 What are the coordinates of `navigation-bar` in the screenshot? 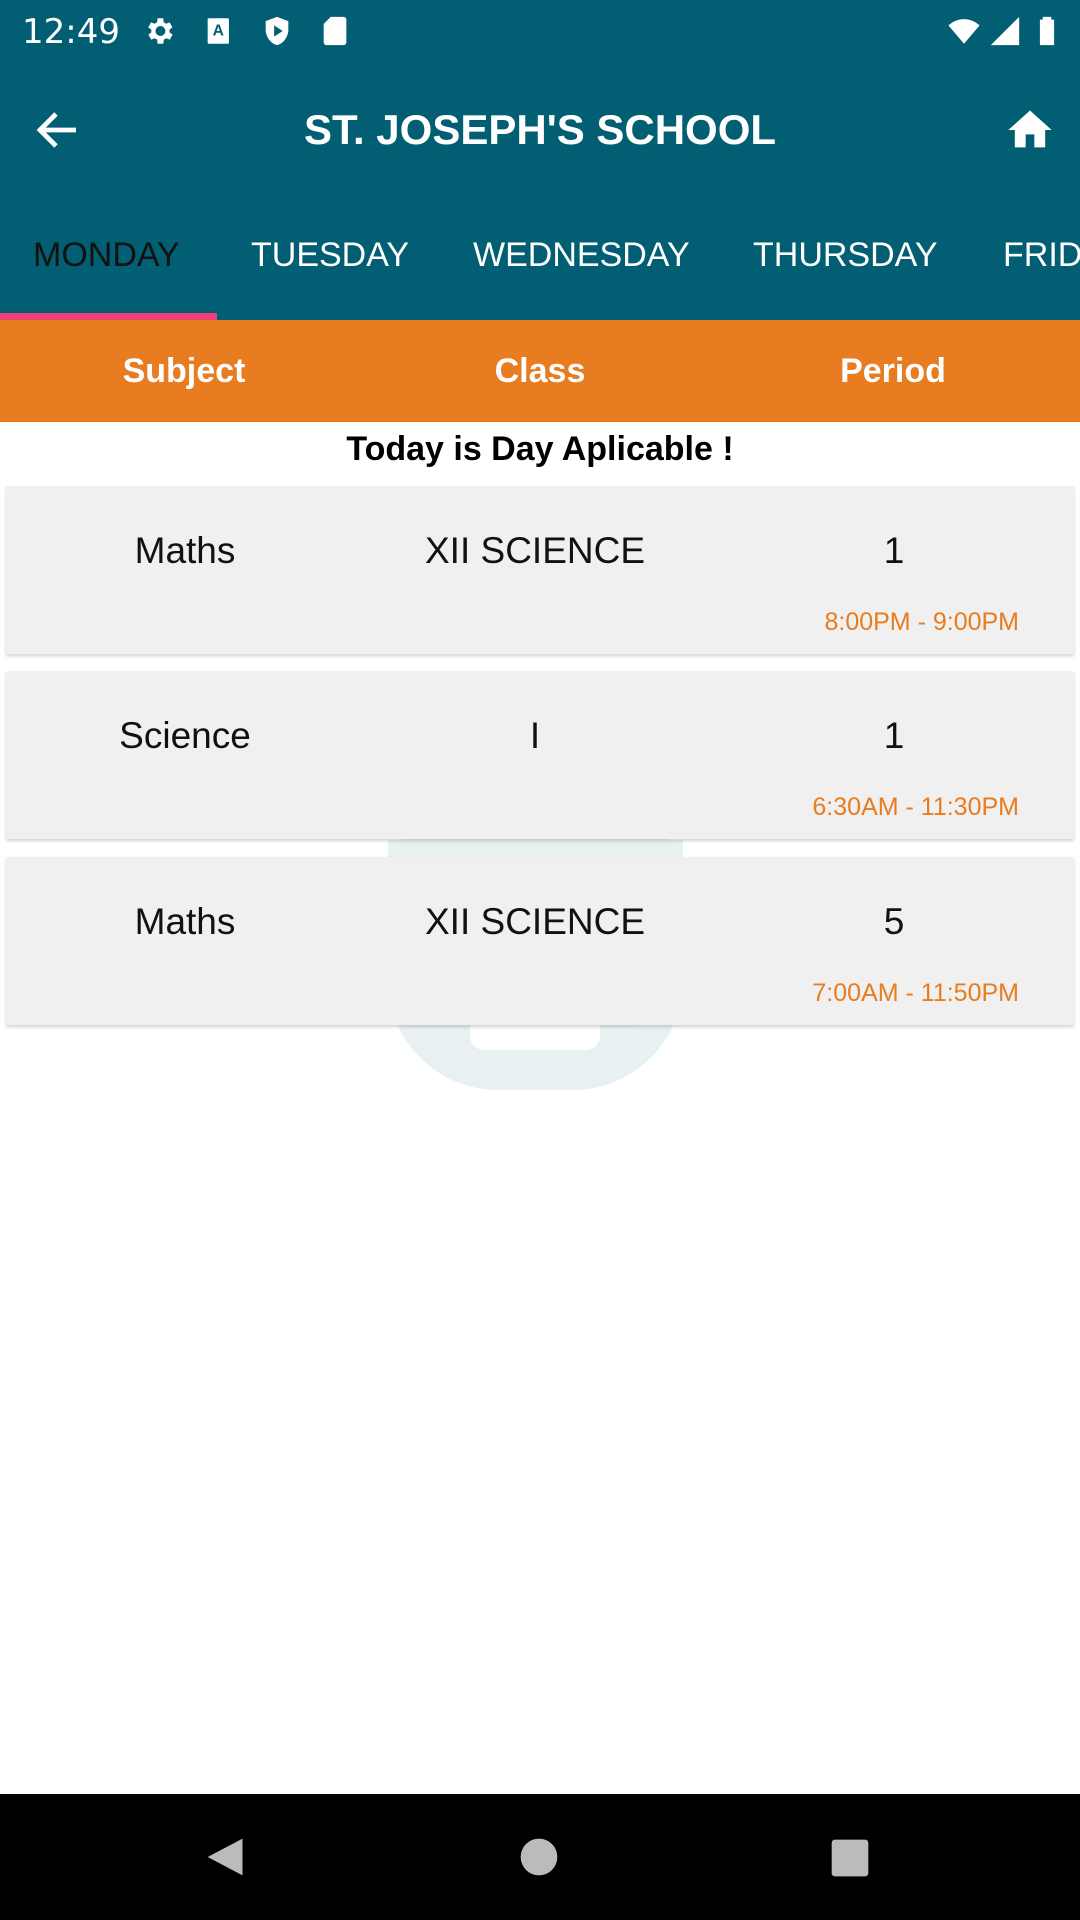 It's located at (540, 1857).